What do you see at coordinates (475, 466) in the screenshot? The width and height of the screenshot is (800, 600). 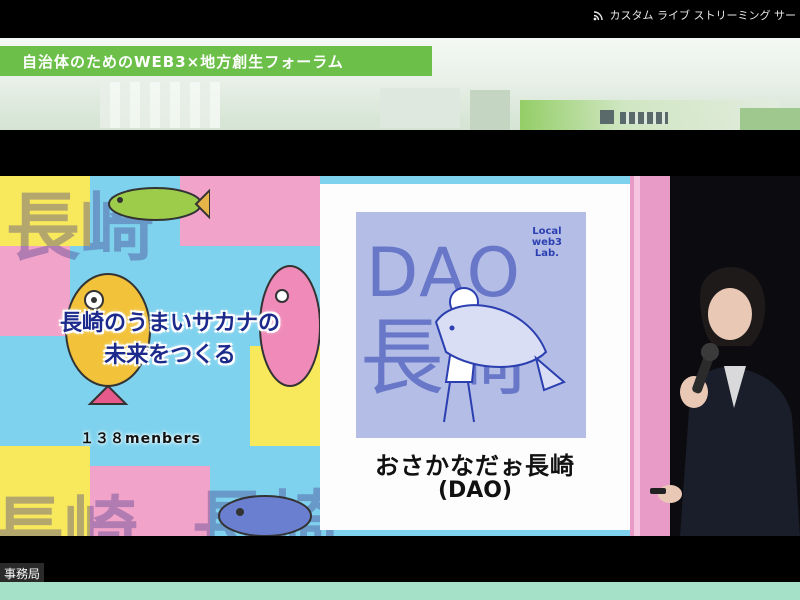 I see `organization-name: おさかなだぉ長崎` at bounding box center [475, 466].